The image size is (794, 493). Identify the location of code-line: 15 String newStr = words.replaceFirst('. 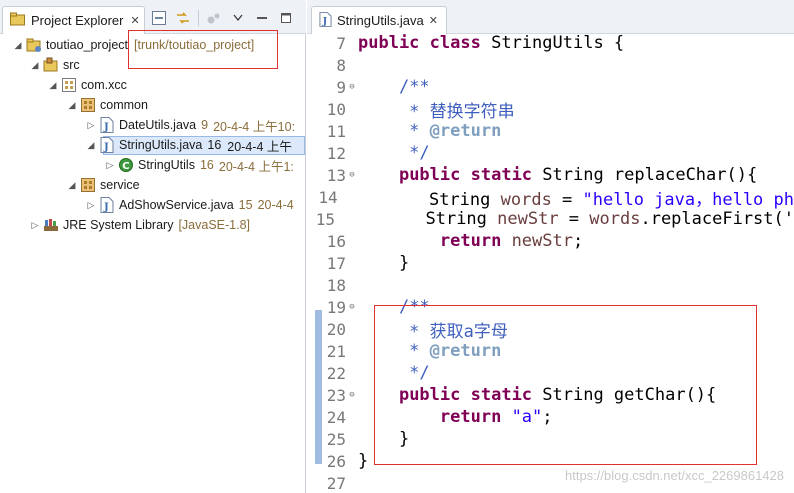
(550, 219).